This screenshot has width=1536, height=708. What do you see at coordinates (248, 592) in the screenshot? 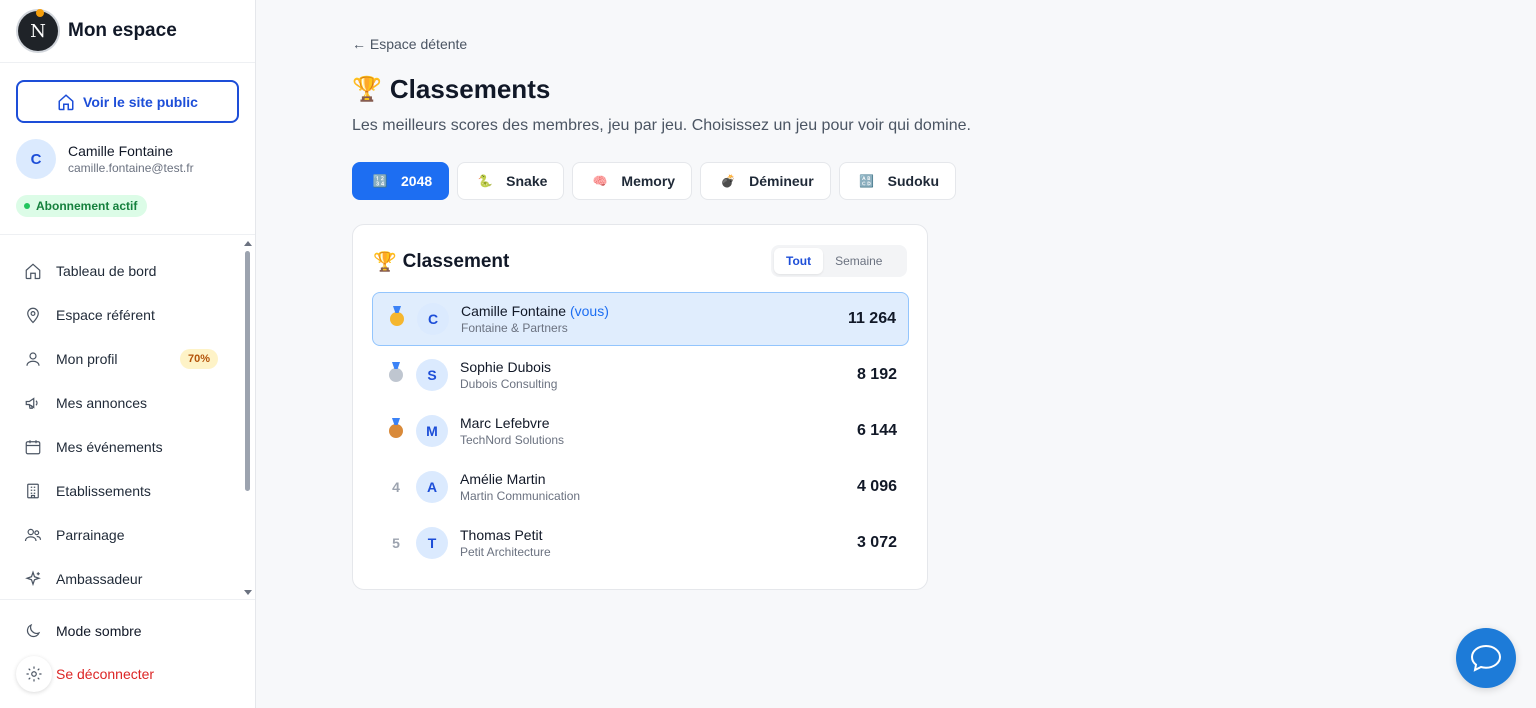
I see `scroll-down-arrow-icon` at bounding box center [248, 592].